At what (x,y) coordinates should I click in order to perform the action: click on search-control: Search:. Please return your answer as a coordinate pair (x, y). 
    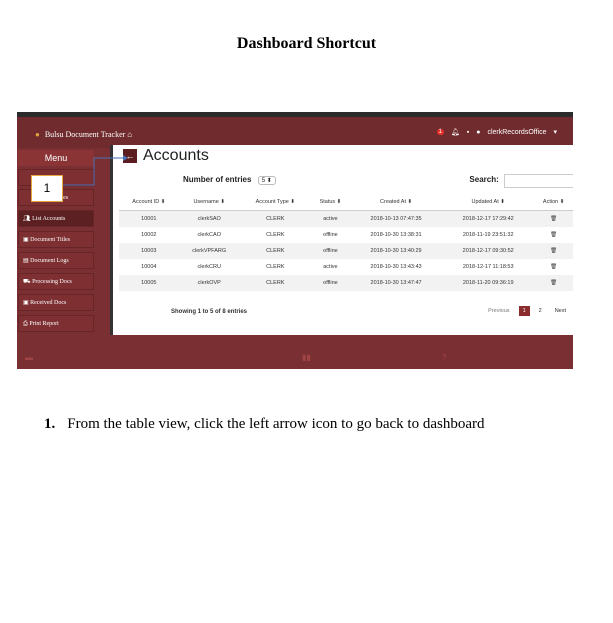
    Looking at the image, I should click on (521, 181).